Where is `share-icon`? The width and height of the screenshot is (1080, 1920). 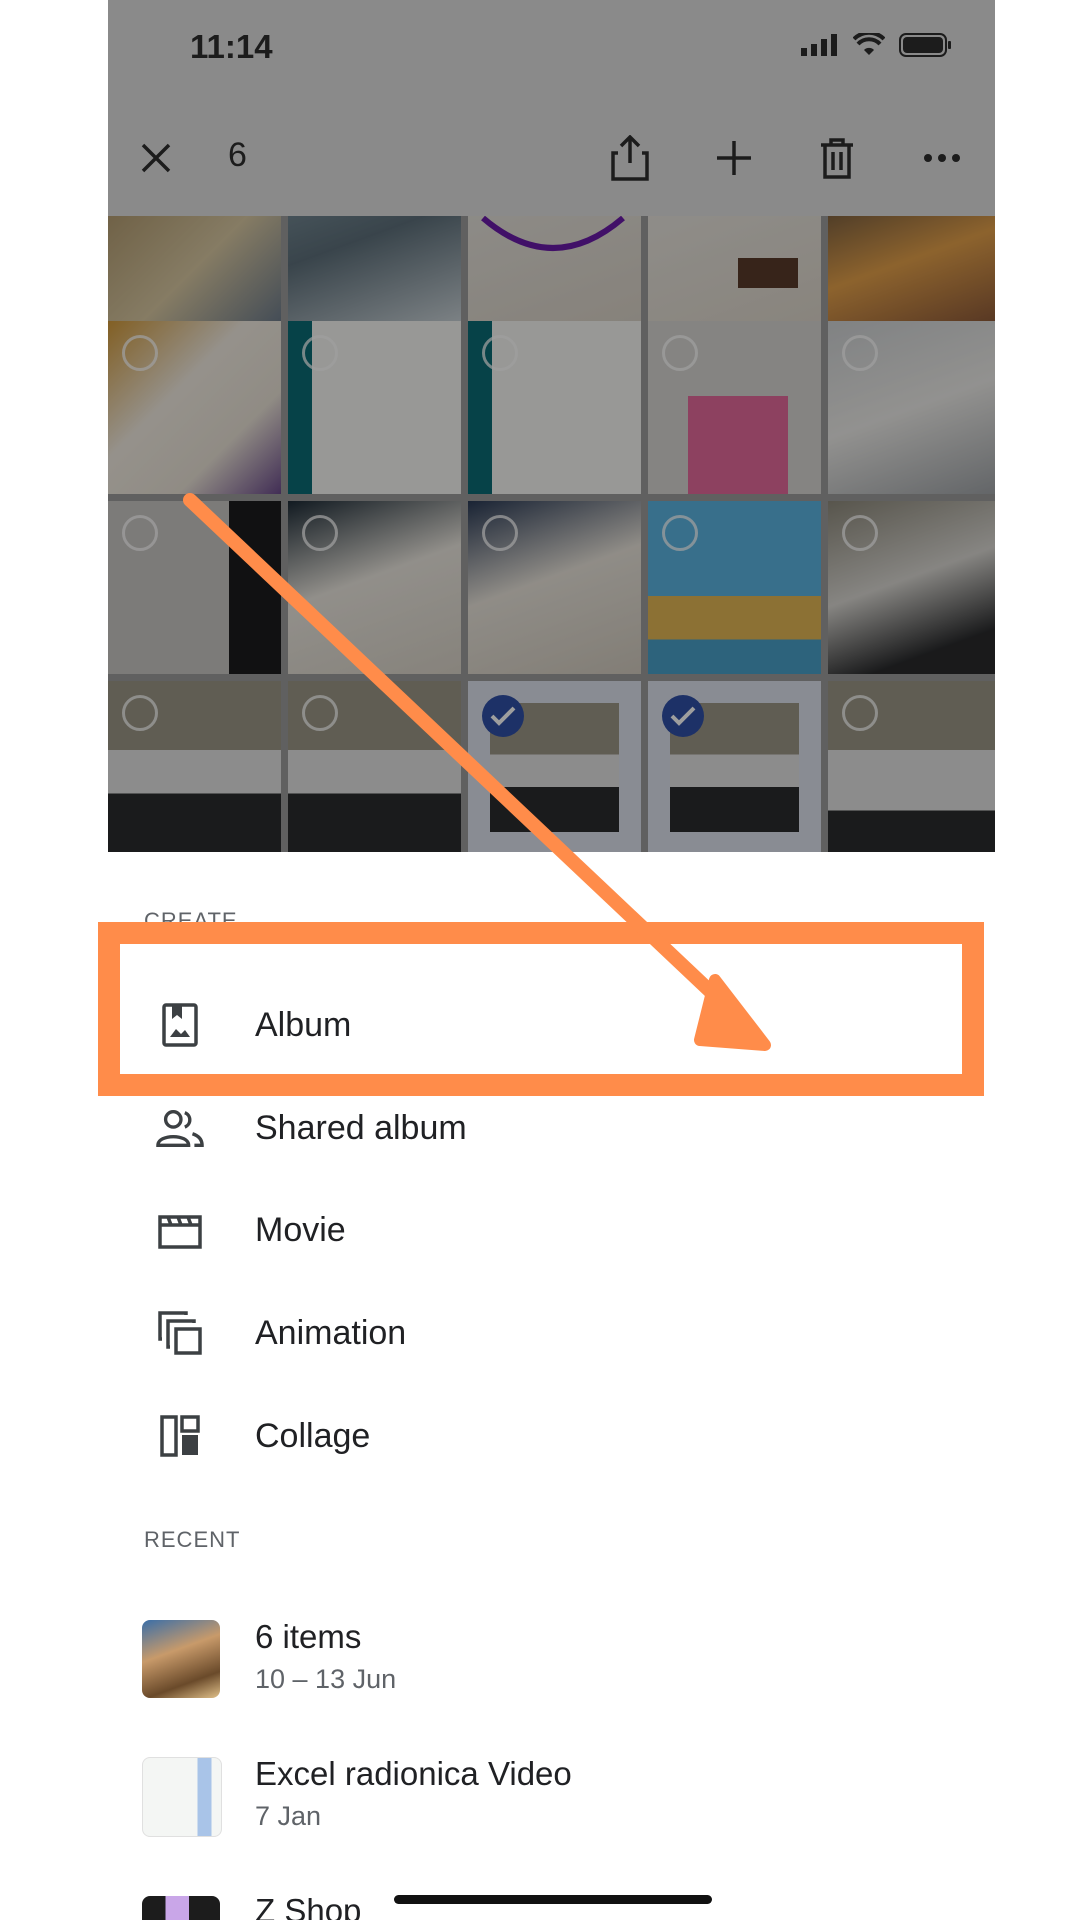 share-icon is located at coordinates (630, 158).